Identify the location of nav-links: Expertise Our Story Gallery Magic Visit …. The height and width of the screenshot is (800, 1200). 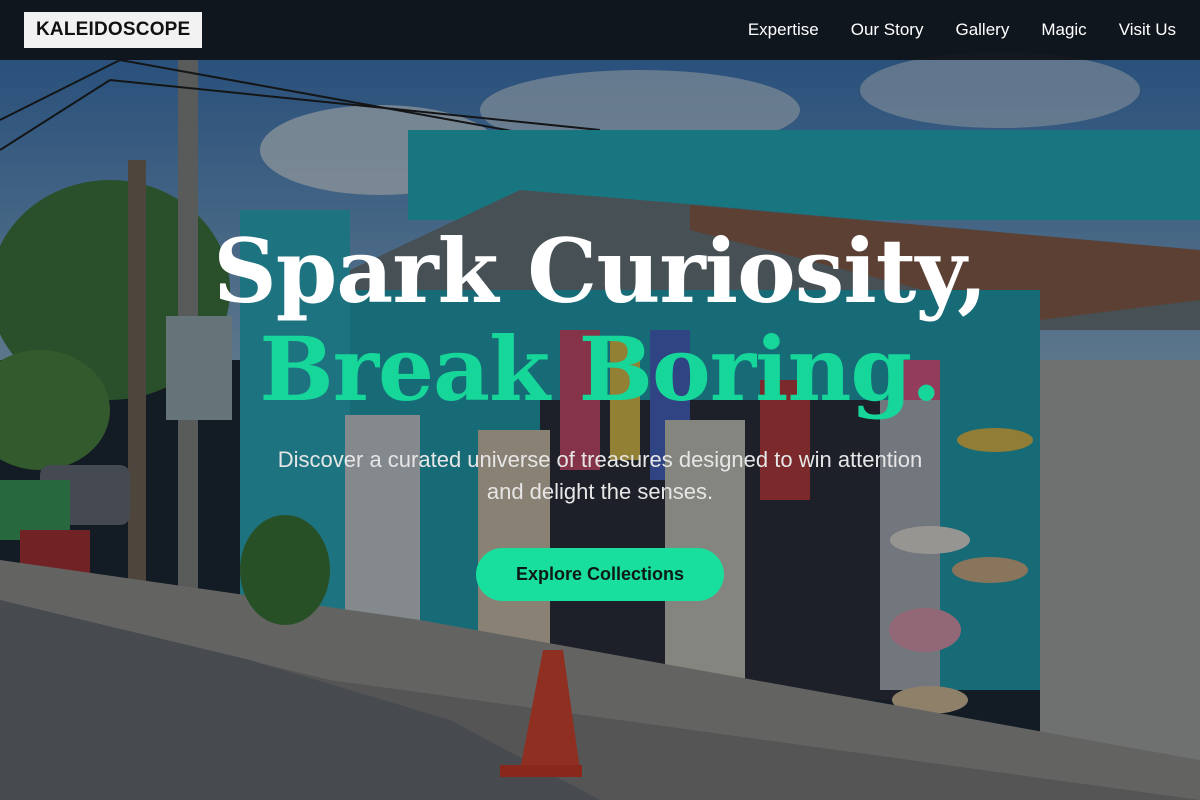
(962, 30).